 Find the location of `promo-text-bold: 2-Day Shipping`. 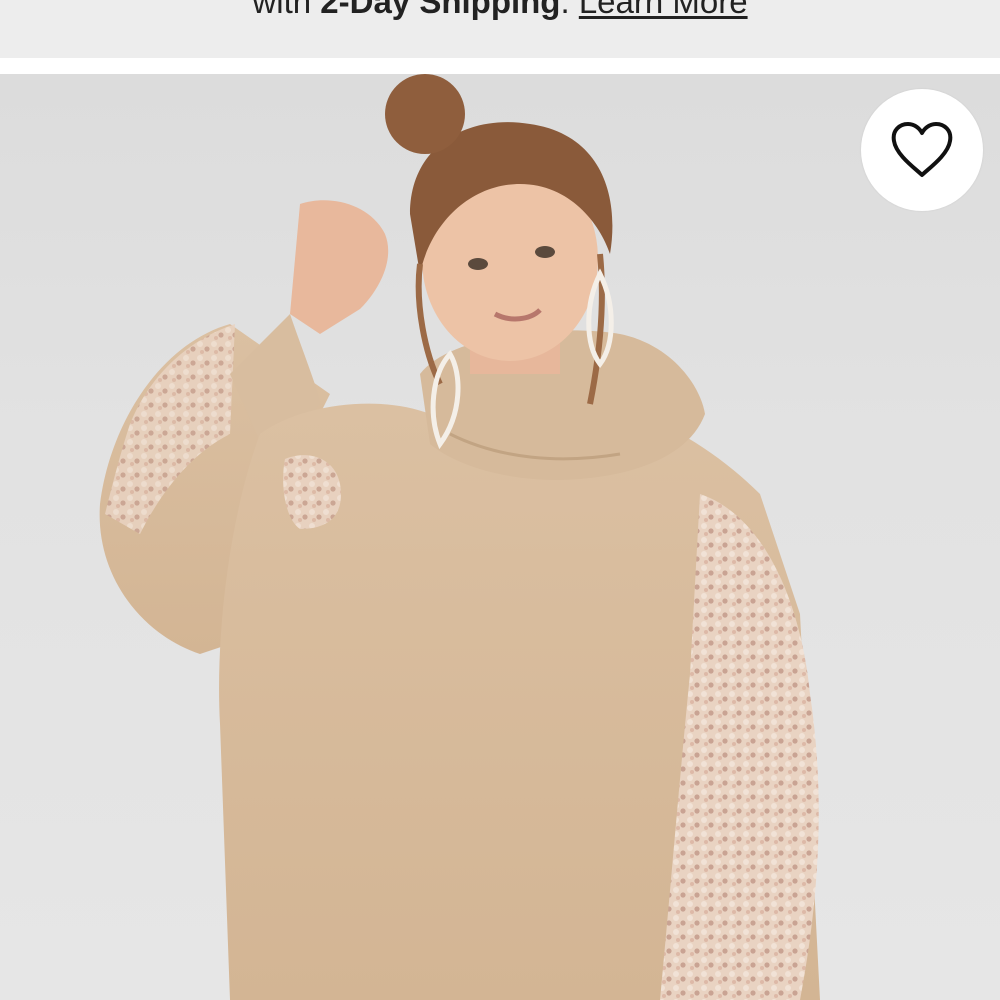

promo-text-bold: 2-Day Shipping is located at coordinates (440, 10).